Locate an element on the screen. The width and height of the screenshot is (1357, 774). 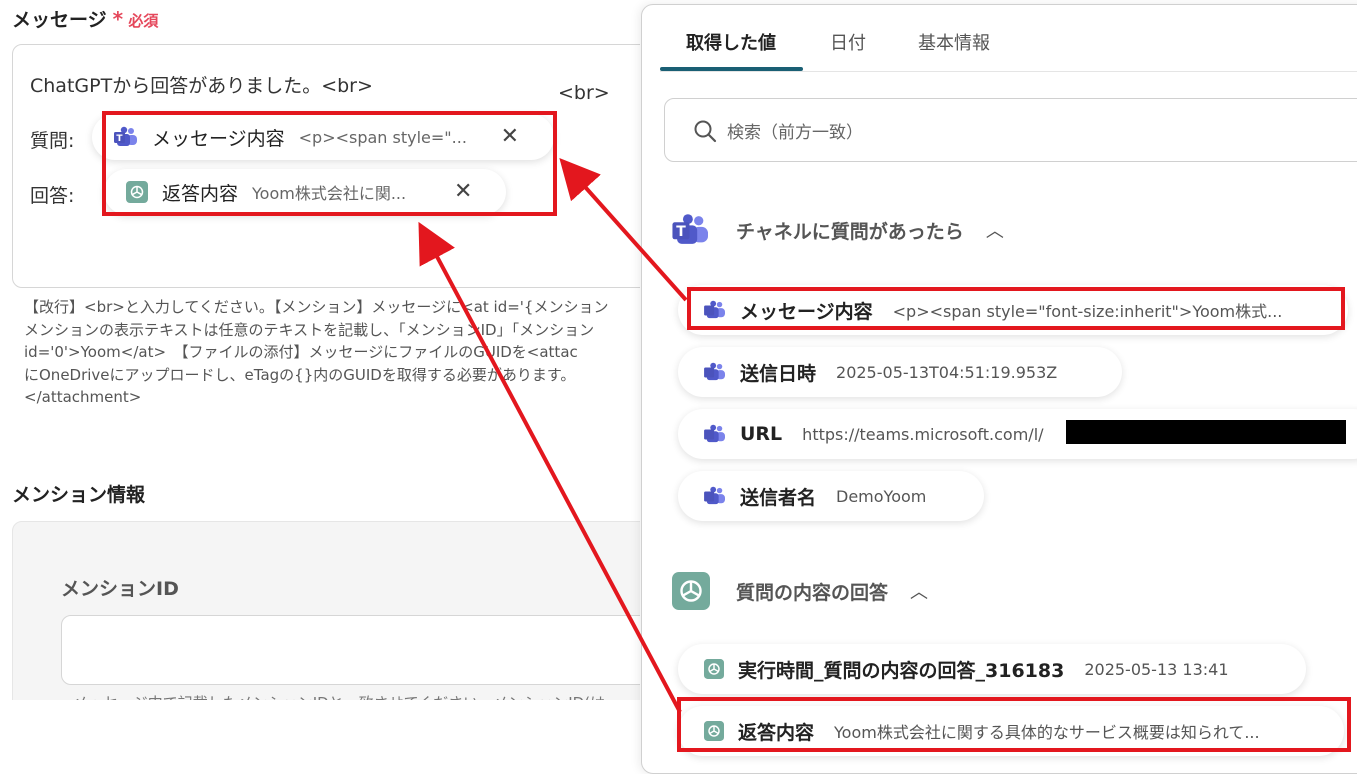
arrow-to-answer-chip is located at coordinates (550, 467).